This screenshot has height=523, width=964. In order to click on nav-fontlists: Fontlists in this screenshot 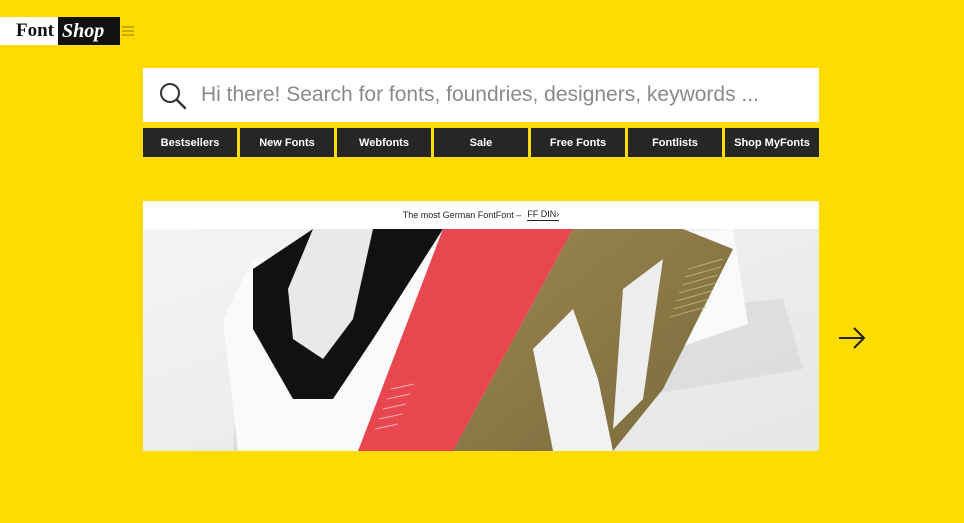, I will do `click(675, 142)`.